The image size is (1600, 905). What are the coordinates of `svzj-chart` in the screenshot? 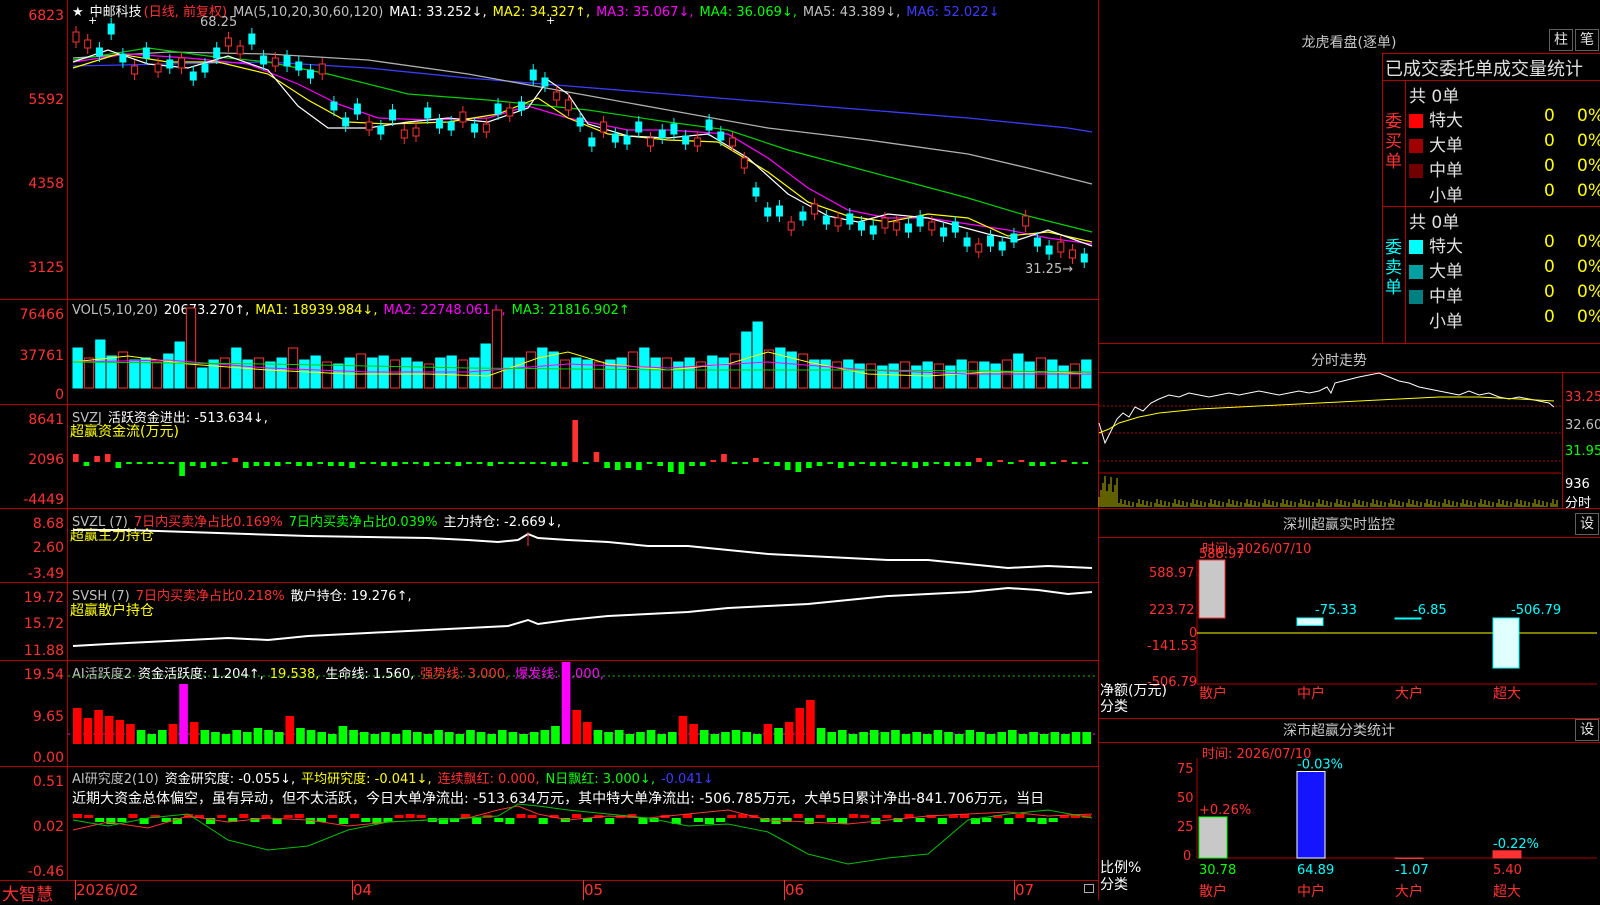 It's located at (583, 456).